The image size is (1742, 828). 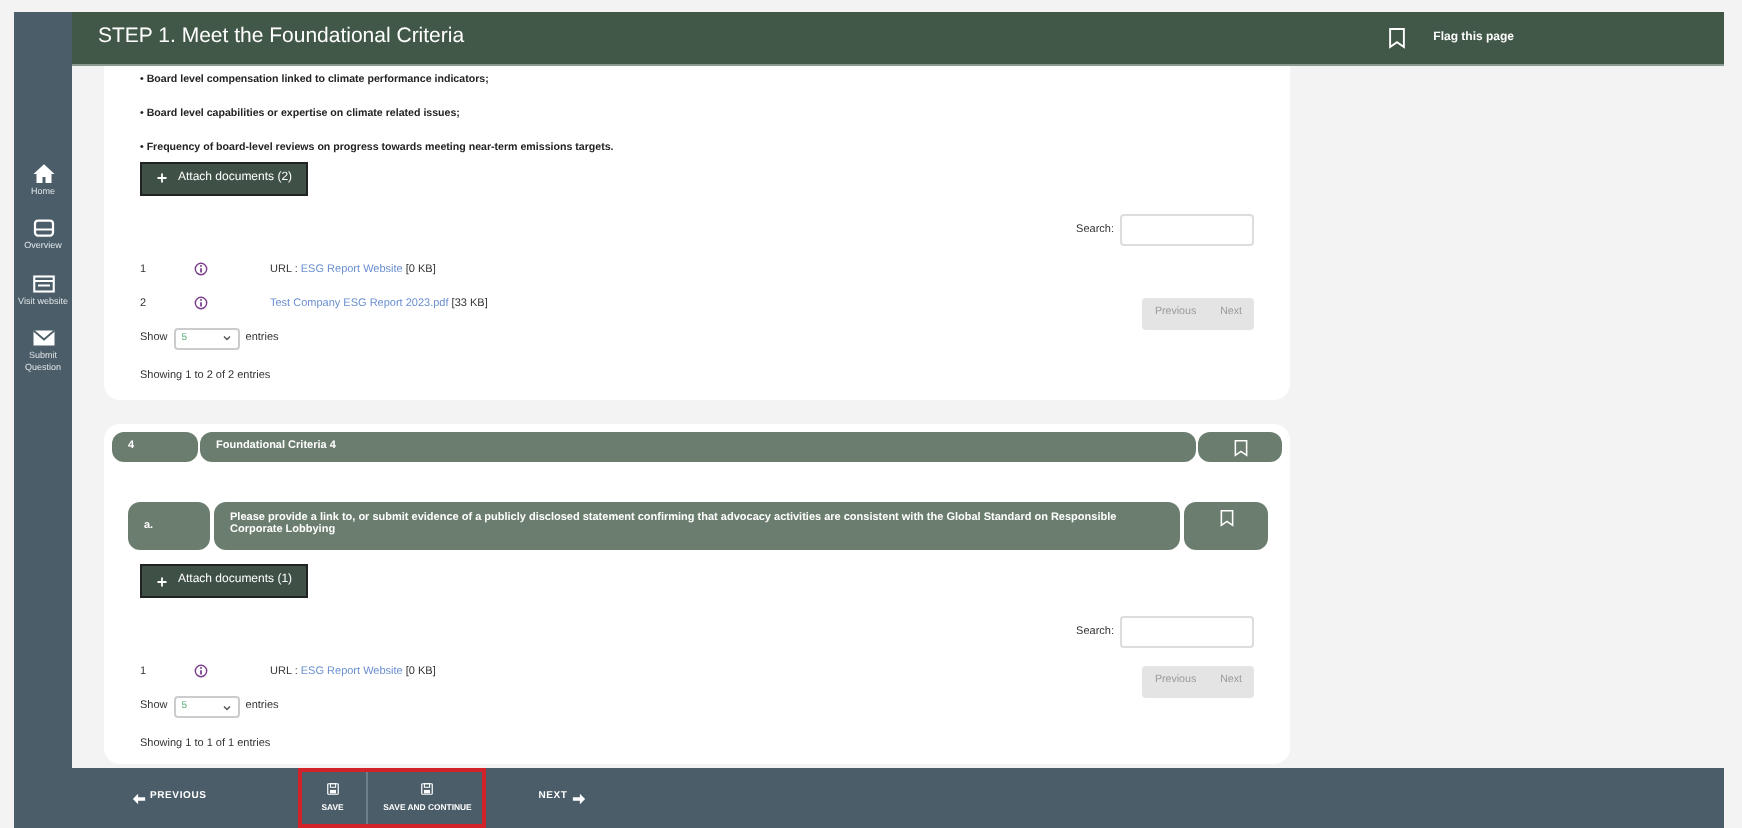 What do you see at coordinates (43, 338) in the screenshot?
I see `mail-icon` at bounding box center [43, 338].